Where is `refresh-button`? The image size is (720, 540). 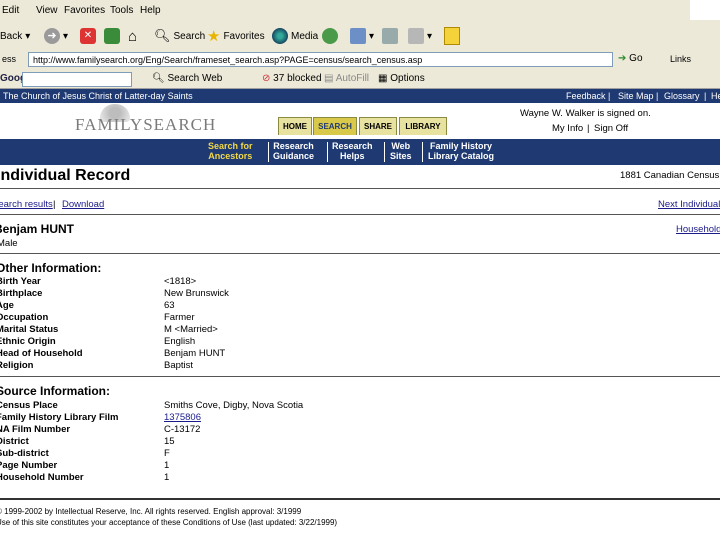
refresh-button is located at coordinates (112, 36).